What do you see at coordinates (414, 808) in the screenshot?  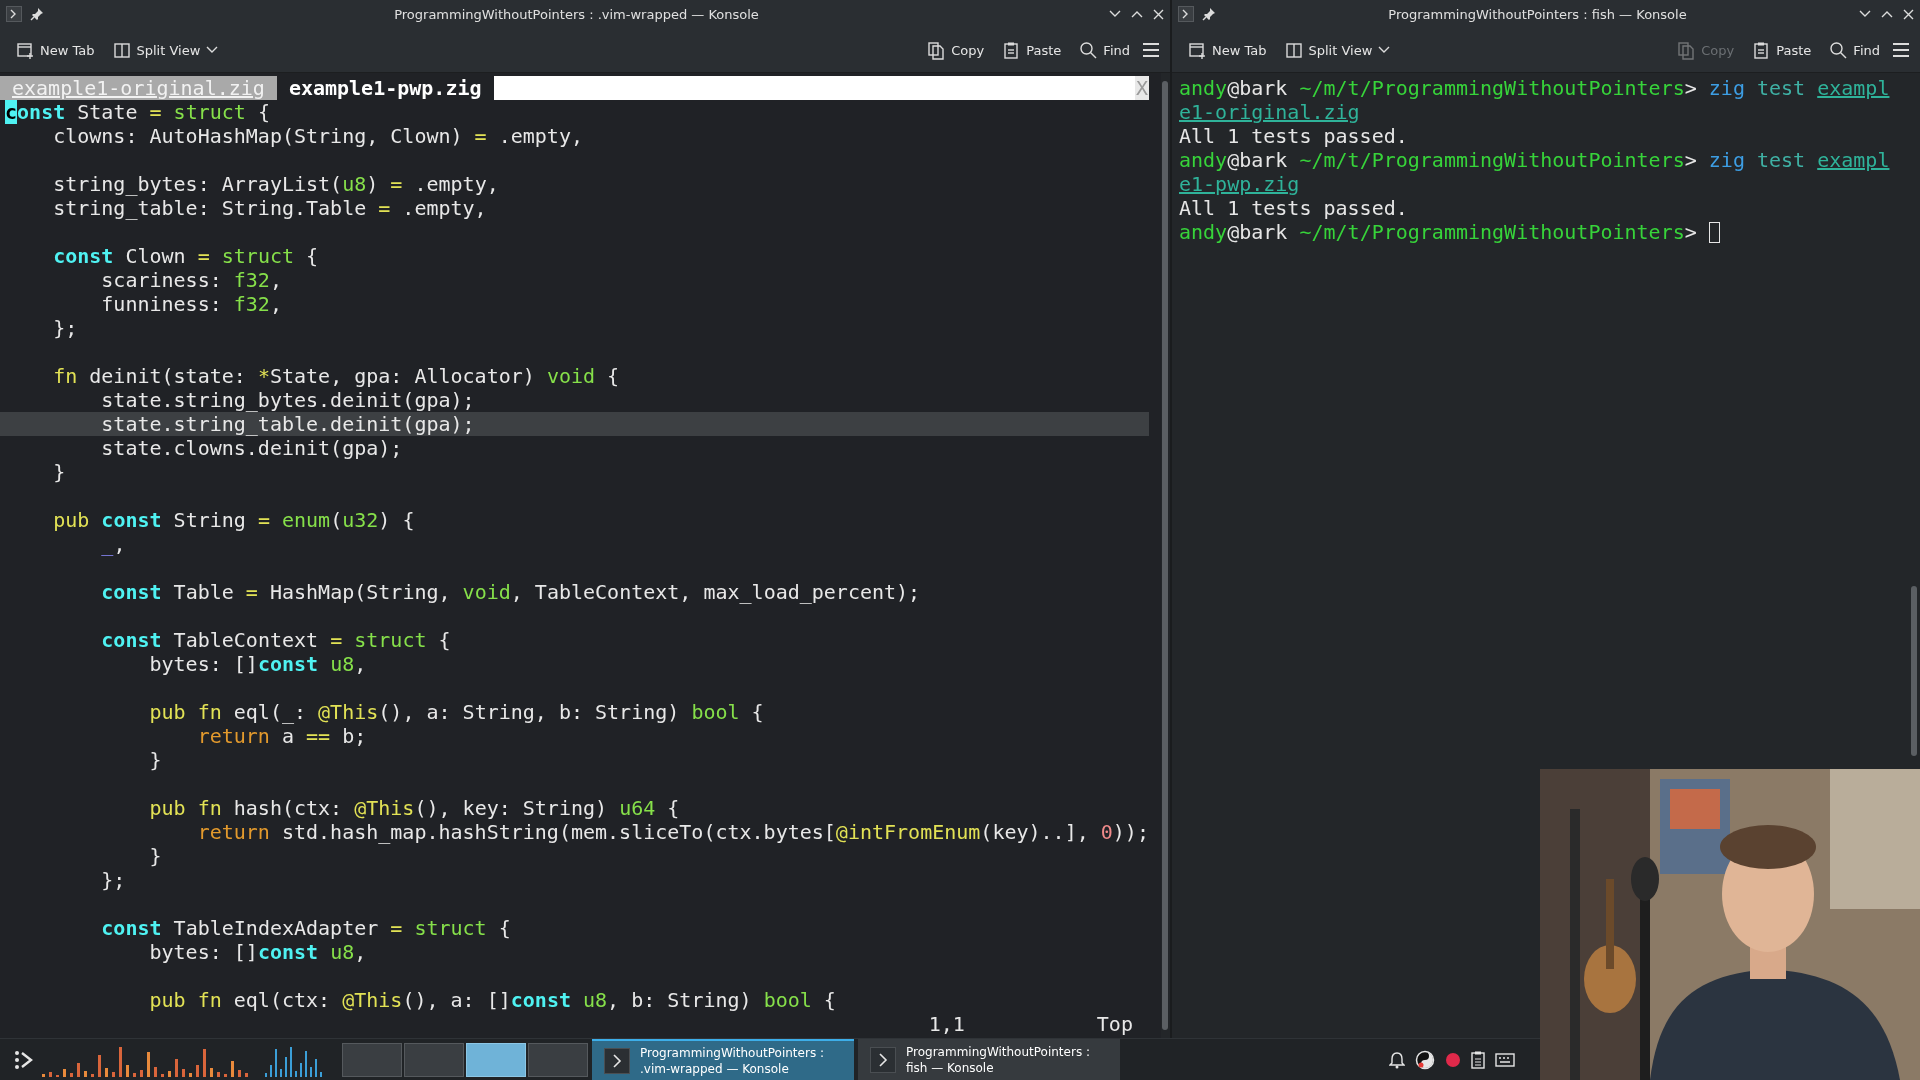 I see `code-line: pub fn hash(ctx: @This(), key: String) u64 {` at bounding box center [414, 808].